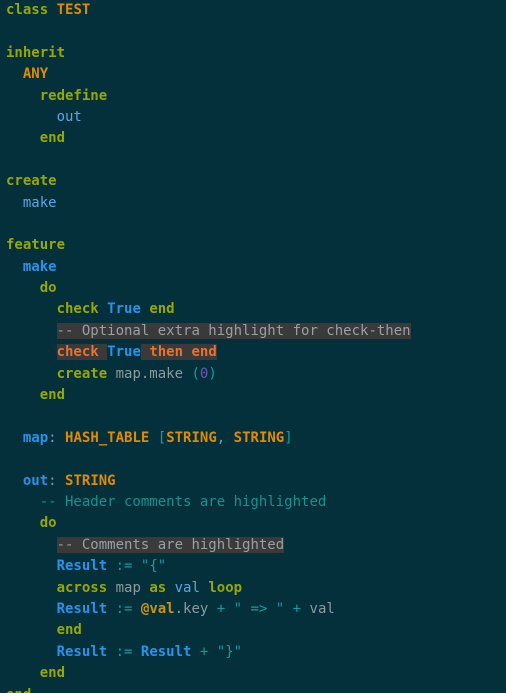 Image resolution: width=506 pixels, height=693 pixels. What do you see at coordinates (322, 608) in the screenshot?
I see `identifier-val: val` at bounding box center [322, 608].